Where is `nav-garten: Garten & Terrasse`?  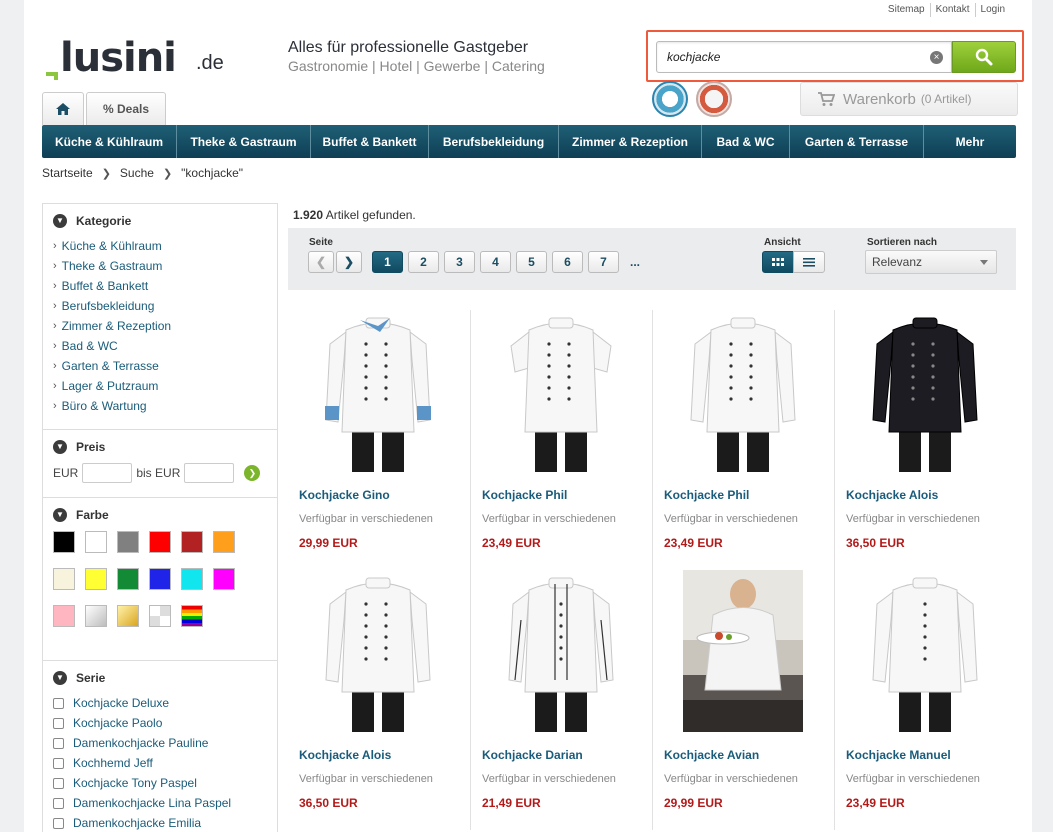
nav-garten: Garten & Terrasse is located at coordinates (857, 141).